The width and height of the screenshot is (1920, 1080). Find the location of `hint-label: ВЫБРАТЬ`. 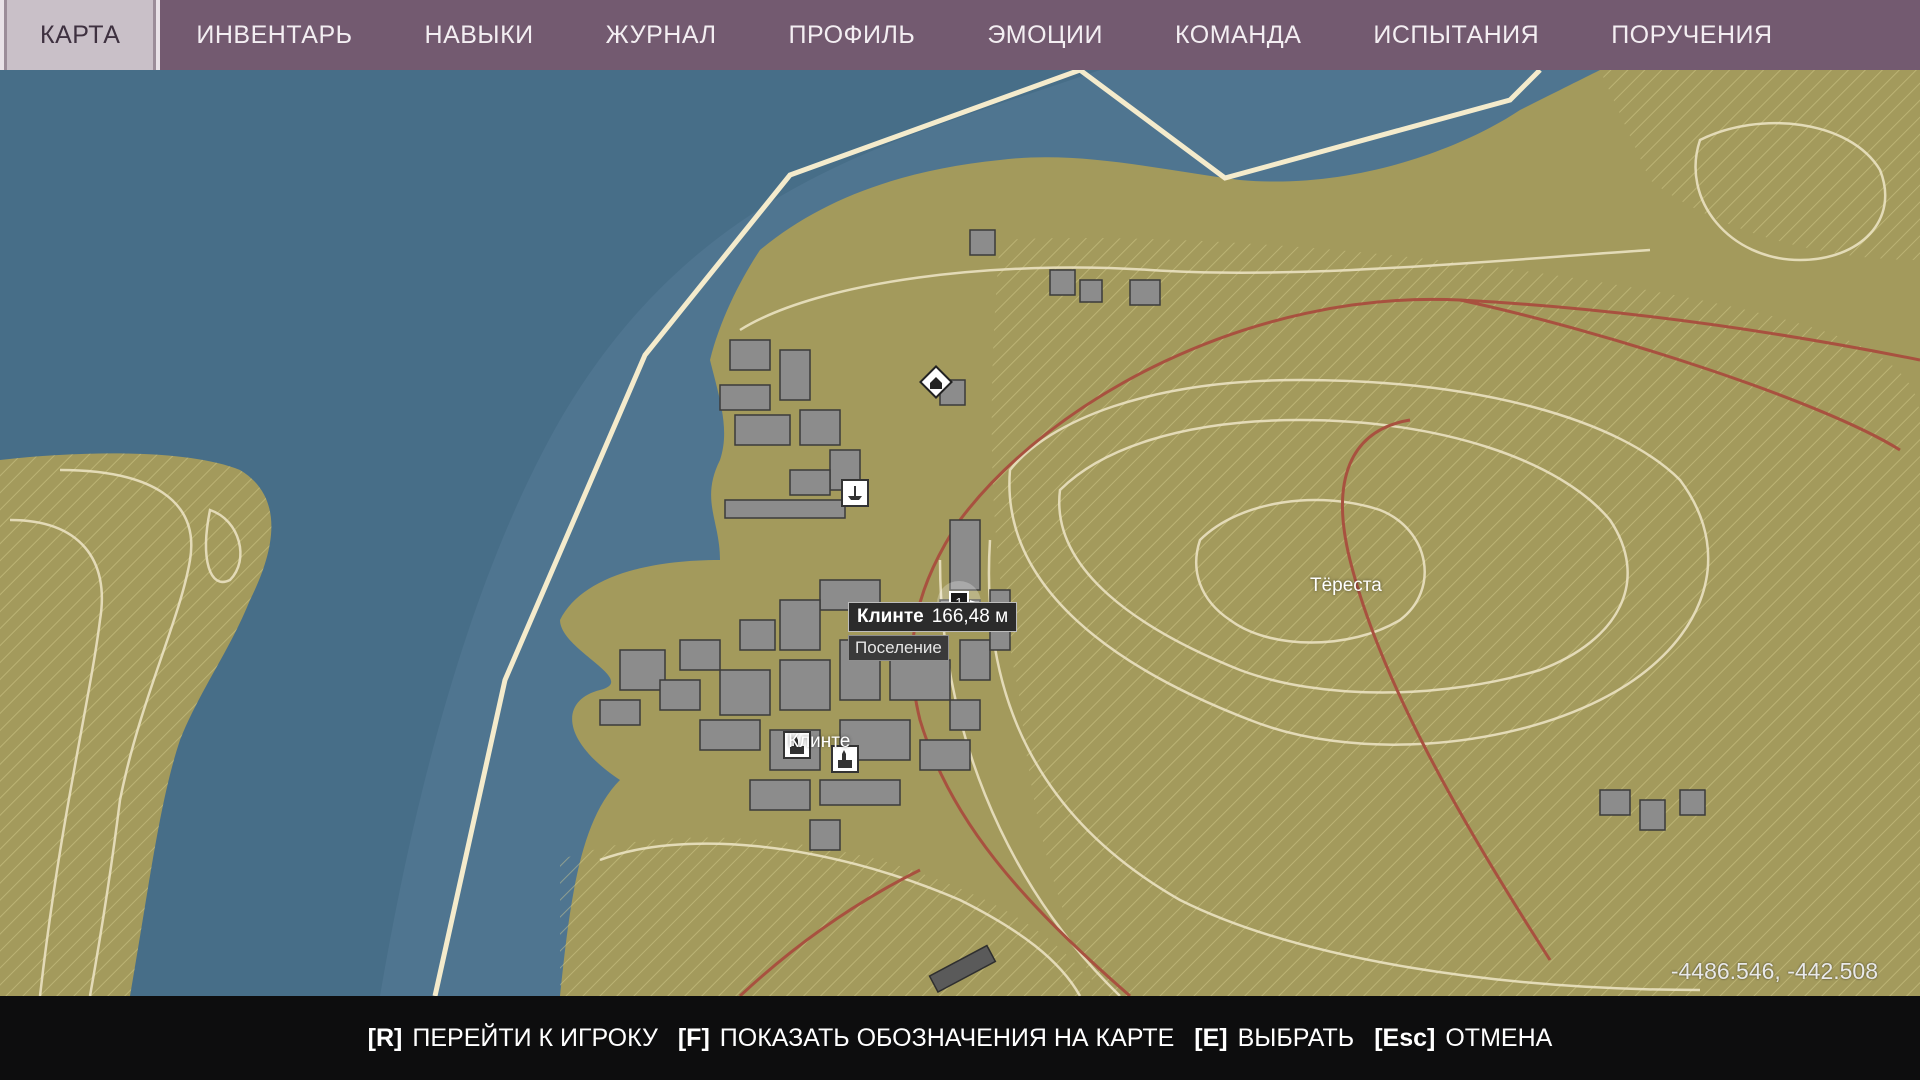

hint-label: ВЫБРАТЬ is located at coordinates (1296, 1037).